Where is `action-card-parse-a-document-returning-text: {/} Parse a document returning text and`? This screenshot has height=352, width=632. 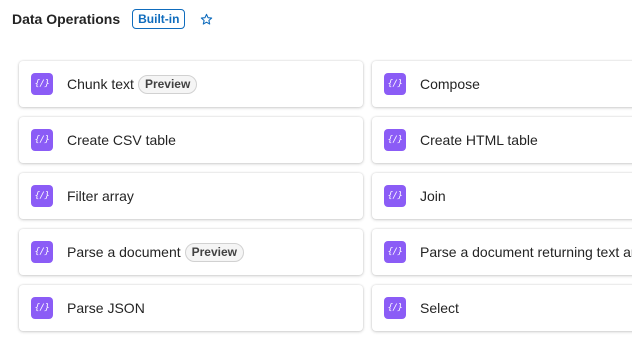 action-card-parse-a-document-returning-text: {/} Parse a document returning text and is located at coordinates (502, 252).